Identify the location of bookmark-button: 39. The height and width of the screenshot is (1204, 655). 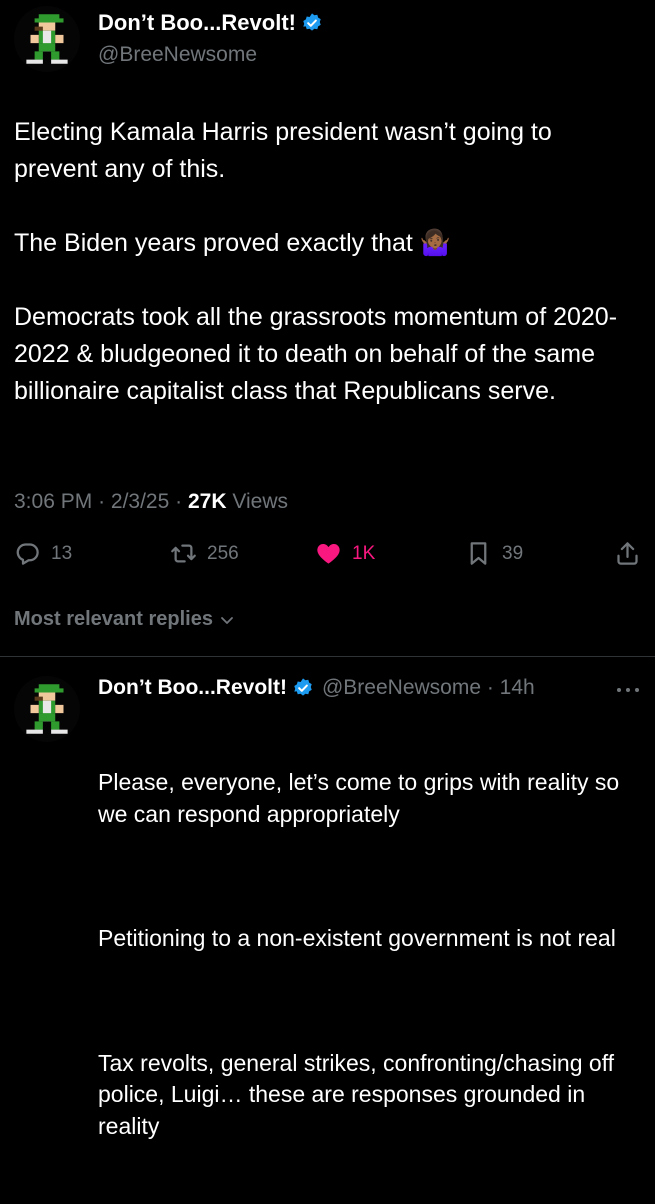
(494, 553).